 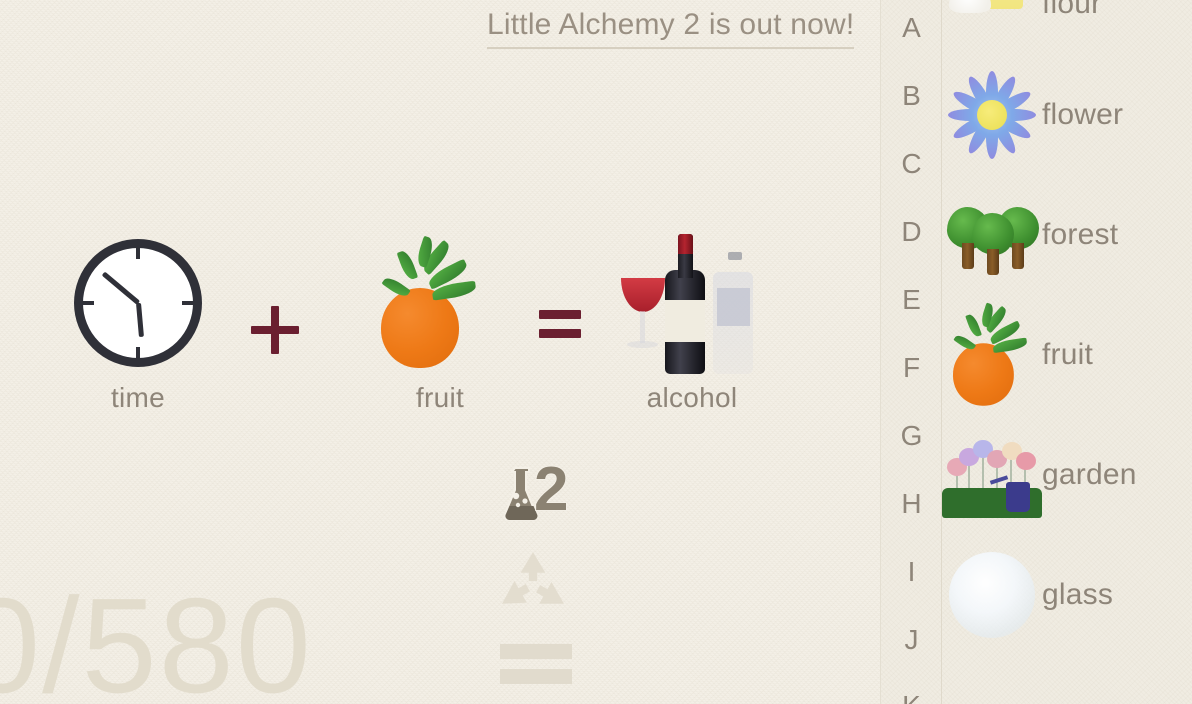 I want to click on forest-icon, so click(x=992, y=235).